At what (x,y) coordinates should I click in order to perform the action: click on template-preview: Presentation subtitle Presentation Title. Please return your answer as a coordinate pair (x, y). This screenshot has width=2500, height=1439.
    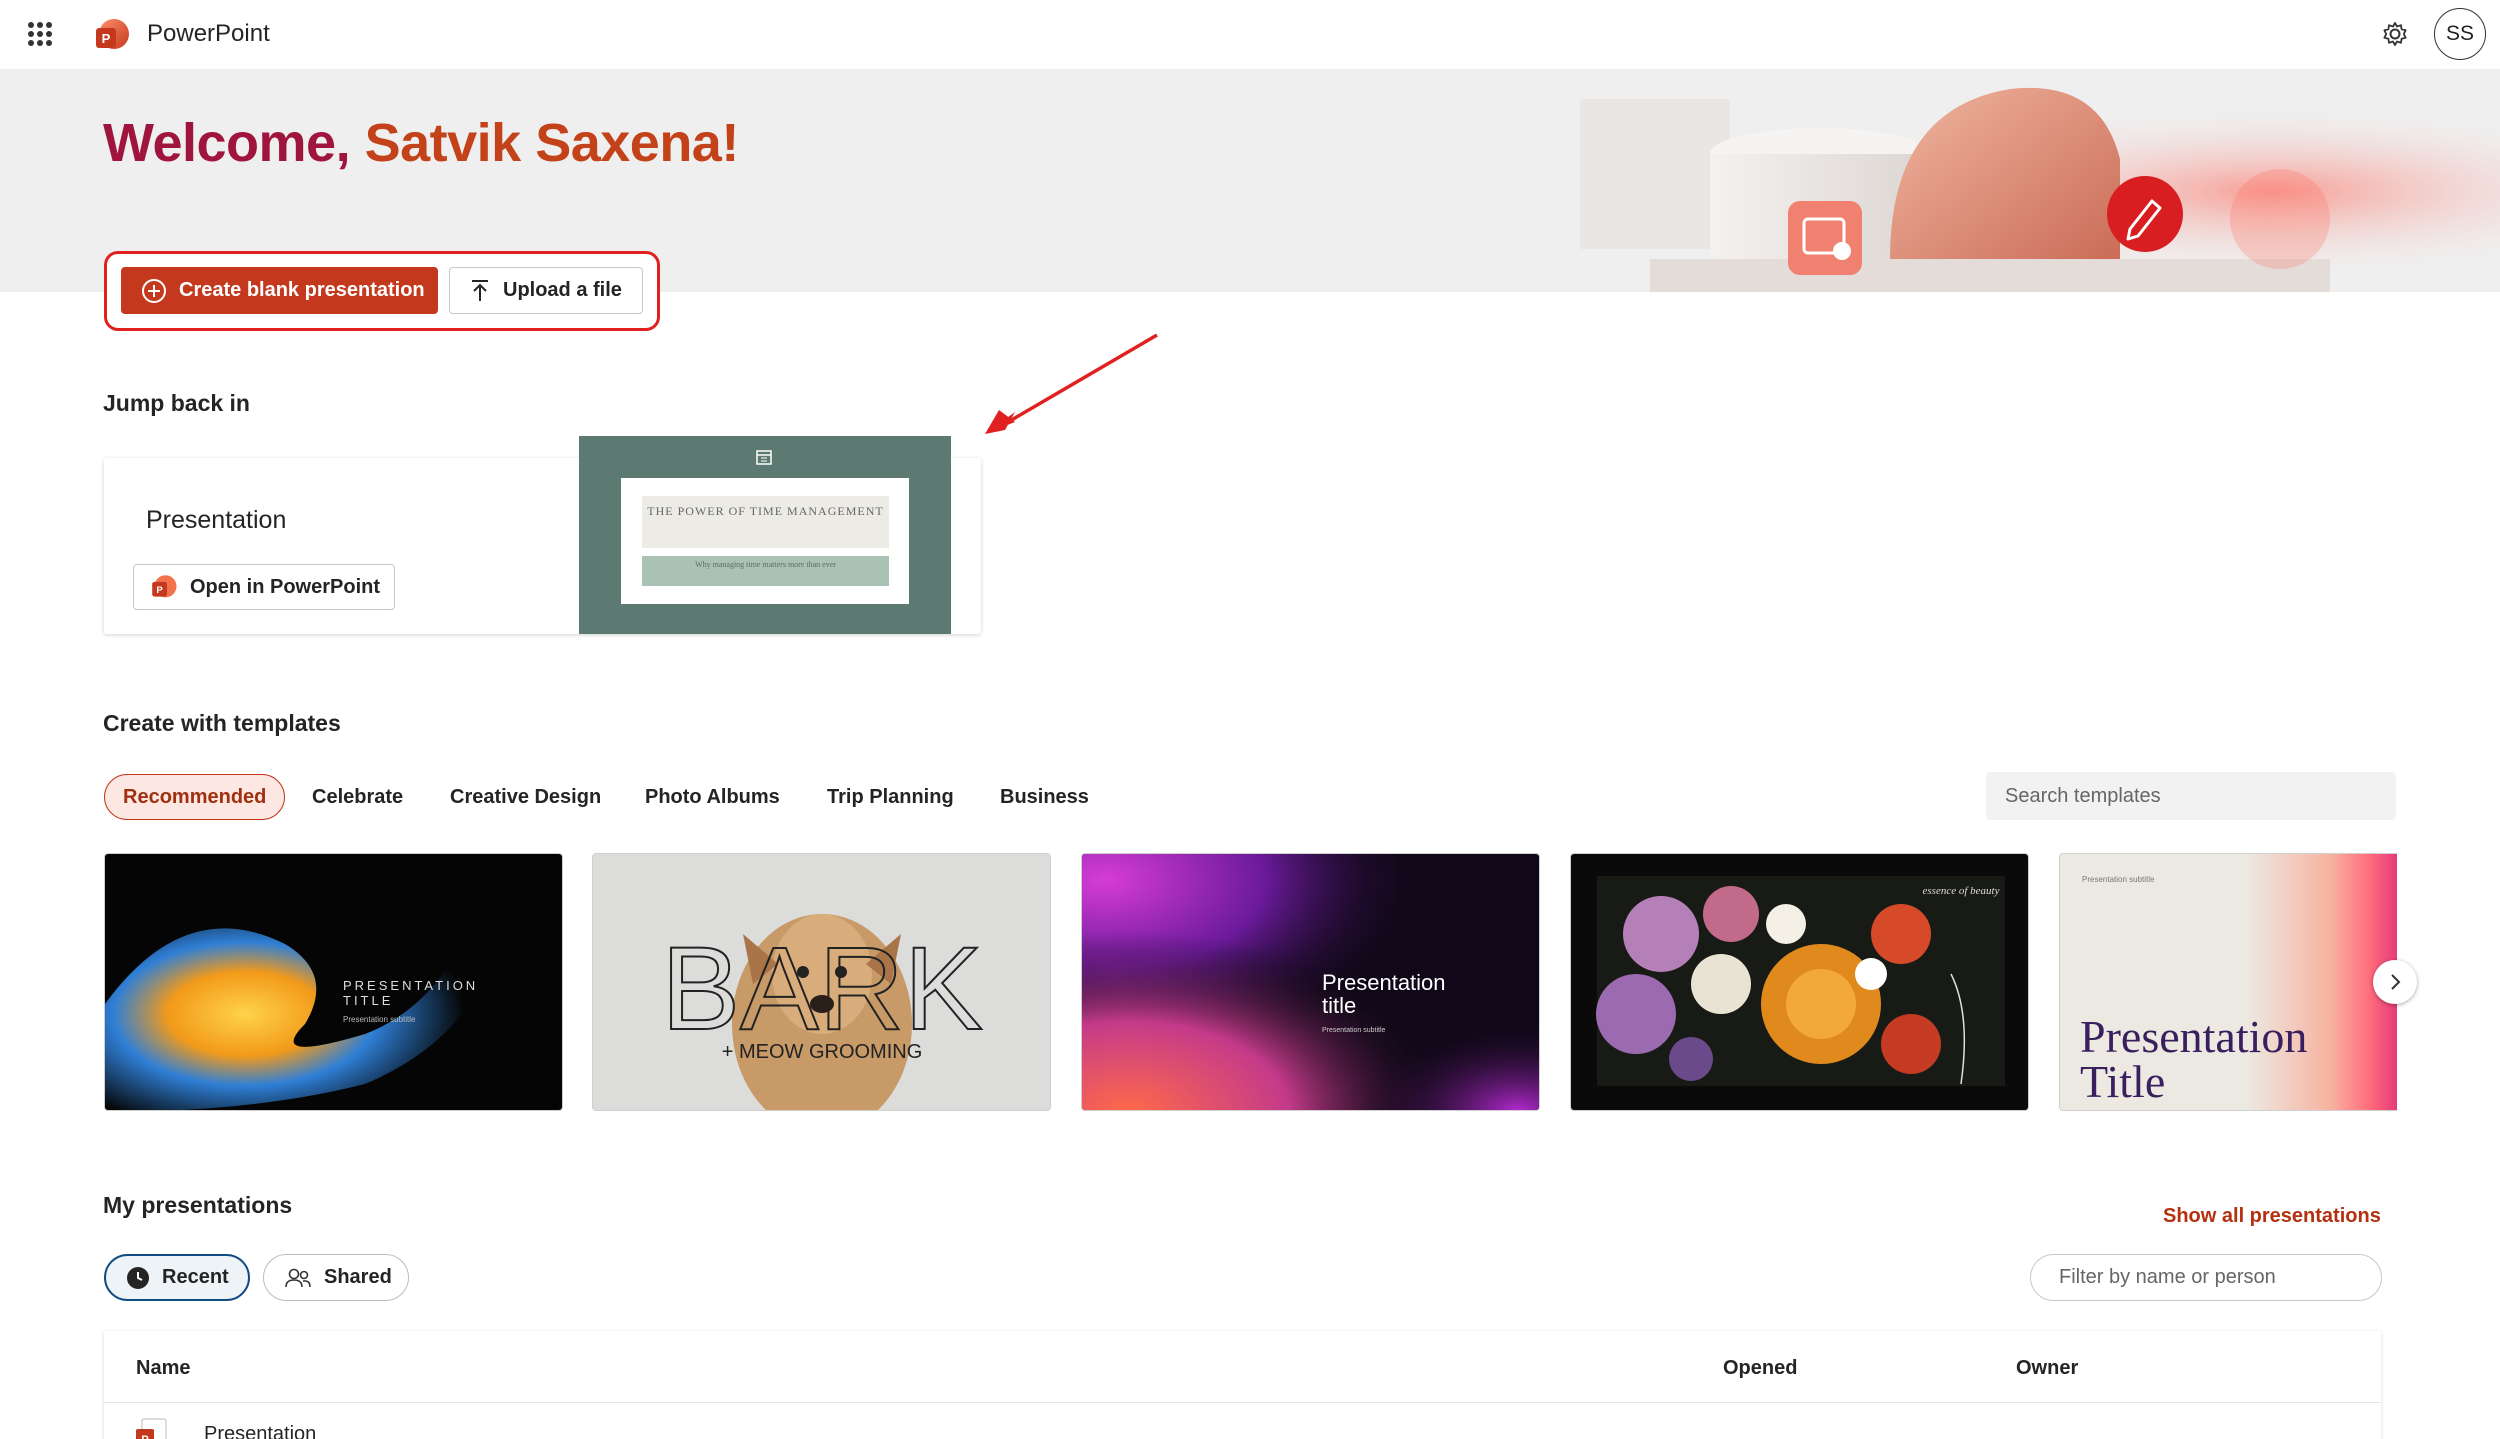
    Looking at the image, I should click on (2228, 982).